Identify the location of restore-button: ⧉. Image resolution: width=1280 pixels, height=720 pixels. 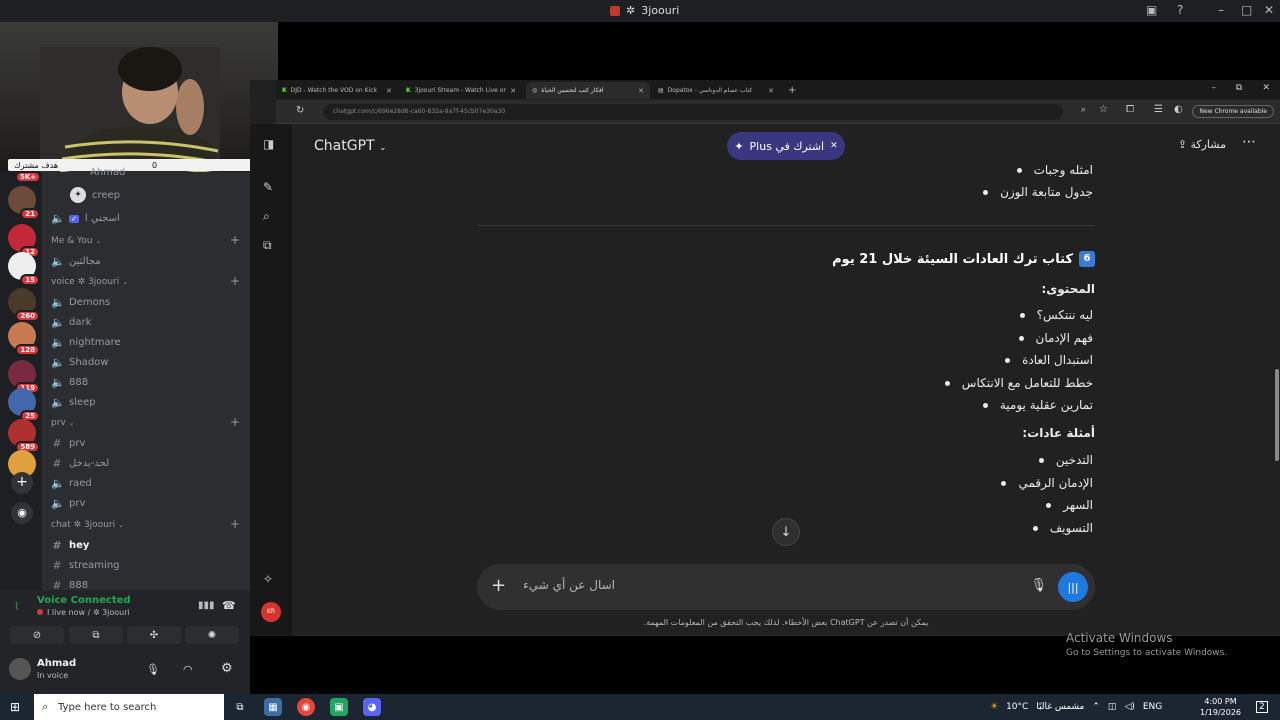
(1239, 88).